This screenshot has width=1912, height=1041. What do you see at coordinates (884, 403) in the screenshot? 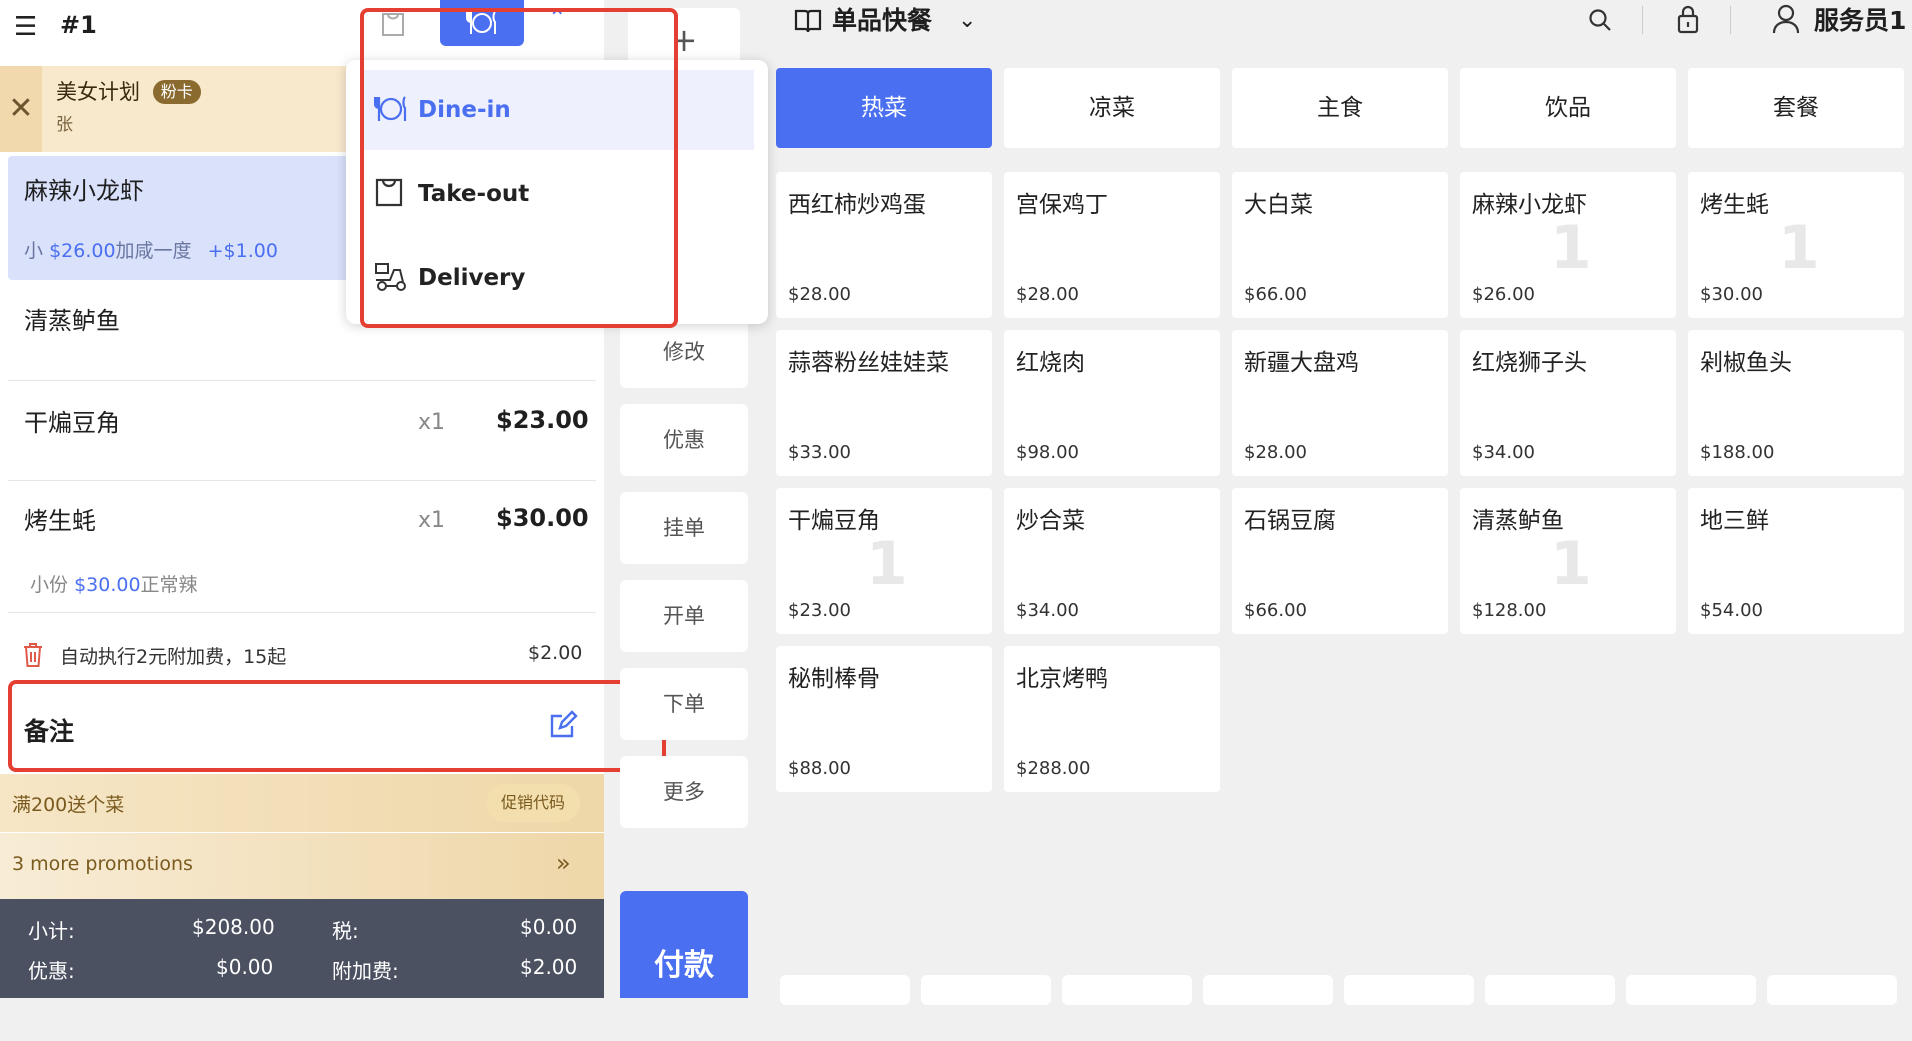
I see `menu-item-tile: 蒜蓉粉丝娃娃菜 $33.00` at bounding box center [884, 403].